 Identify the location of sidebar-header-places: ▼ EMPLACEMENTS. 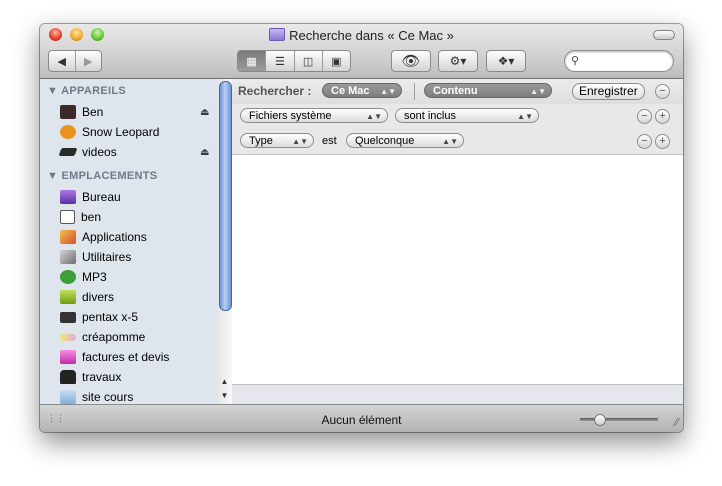
(102, 176).